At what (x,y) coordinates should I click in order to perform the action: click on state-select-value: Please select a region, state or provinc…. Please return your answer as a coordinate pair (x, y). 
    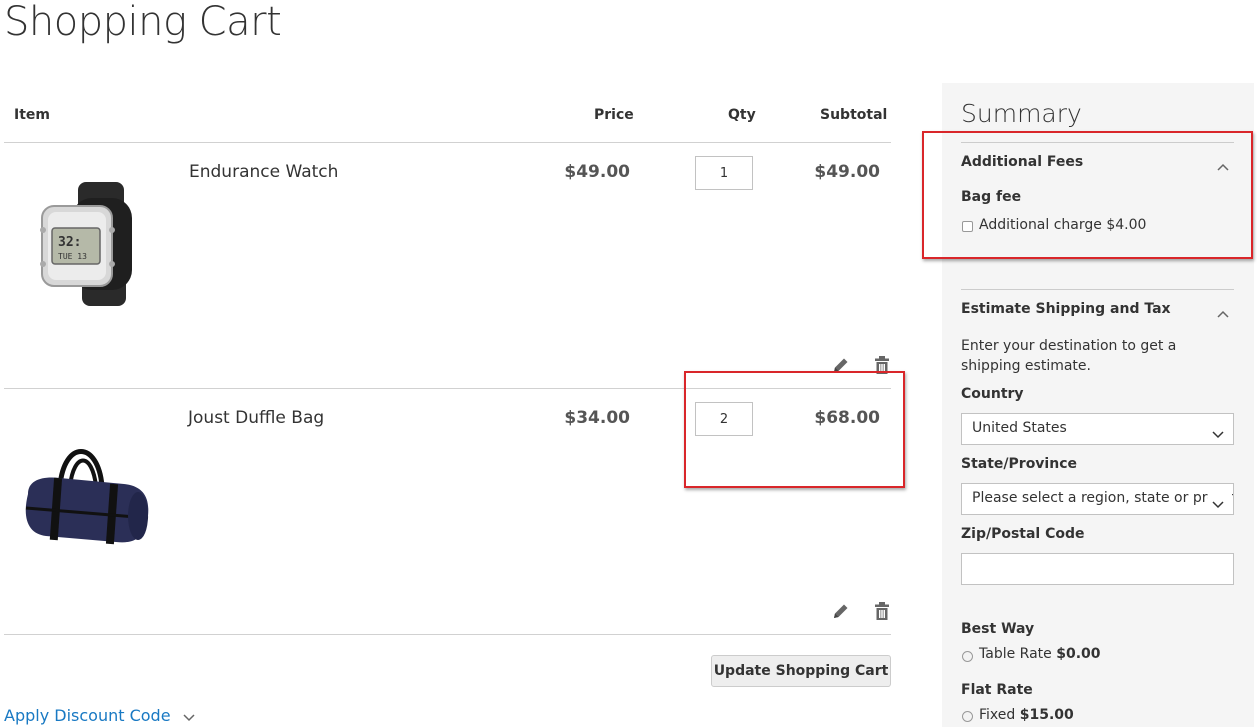
    Looking at the image, I should click on (1103, 498).